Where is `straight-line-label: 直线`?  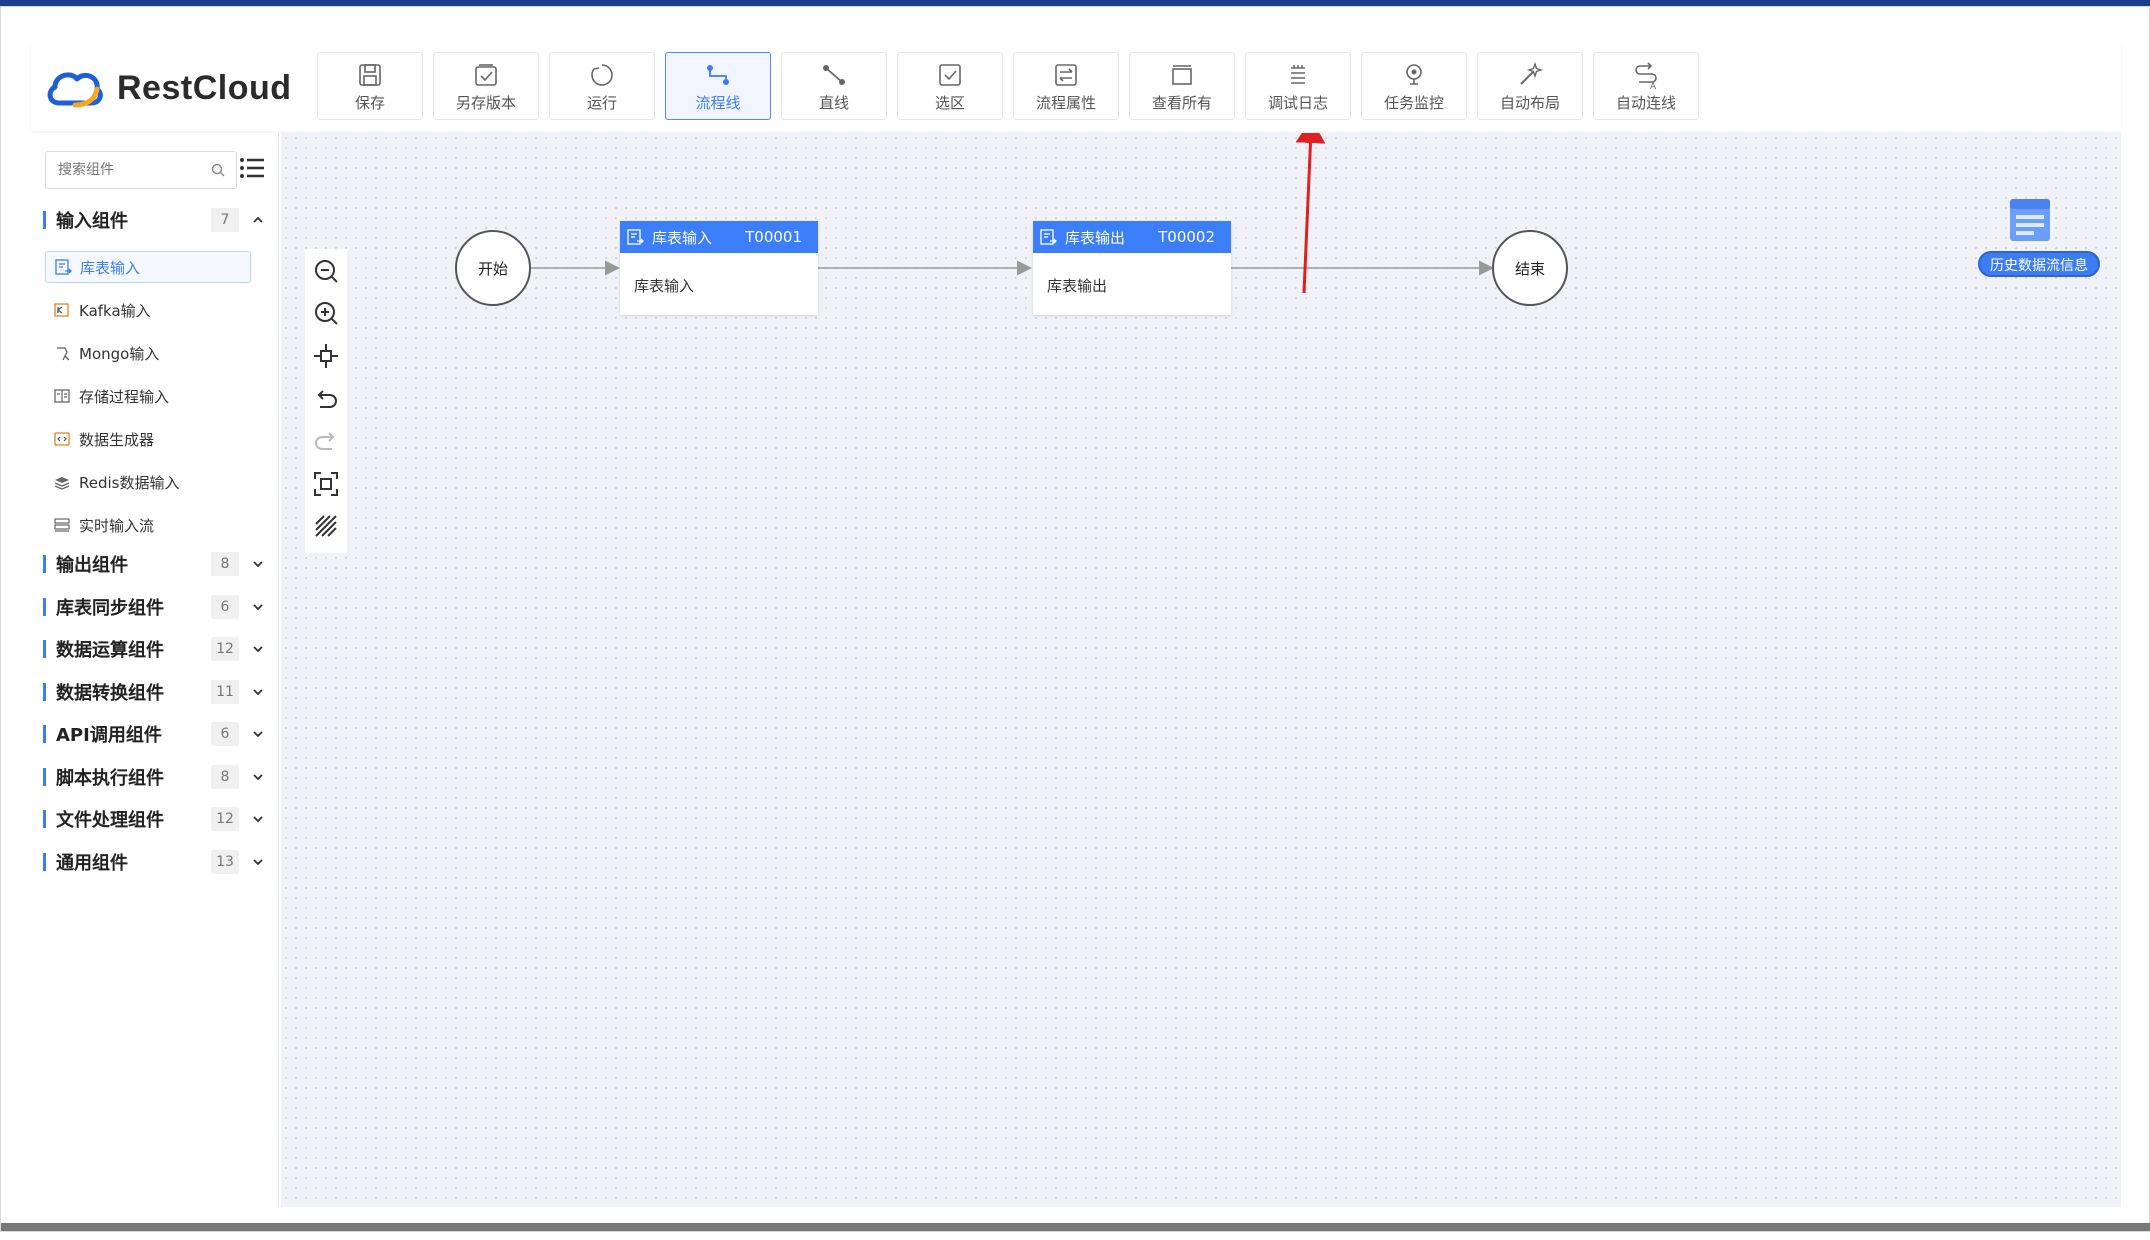 straight-line-label: 直线 is located at coordinates (833, 102).